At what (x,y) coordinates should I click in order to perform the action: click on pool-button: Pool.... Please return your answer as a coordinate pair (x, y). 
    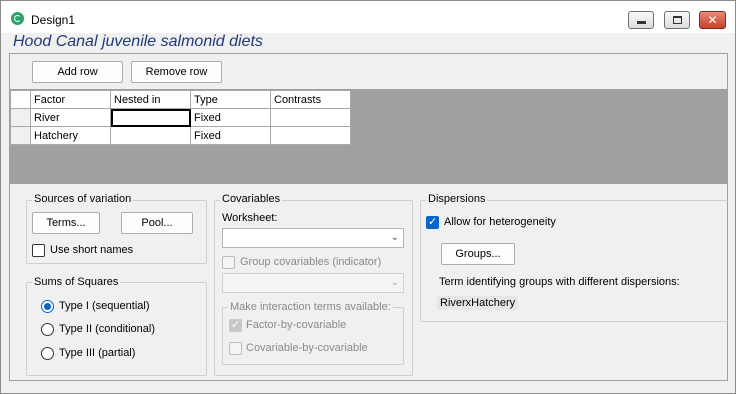
    Looking at the image, I should click on (157, 223).